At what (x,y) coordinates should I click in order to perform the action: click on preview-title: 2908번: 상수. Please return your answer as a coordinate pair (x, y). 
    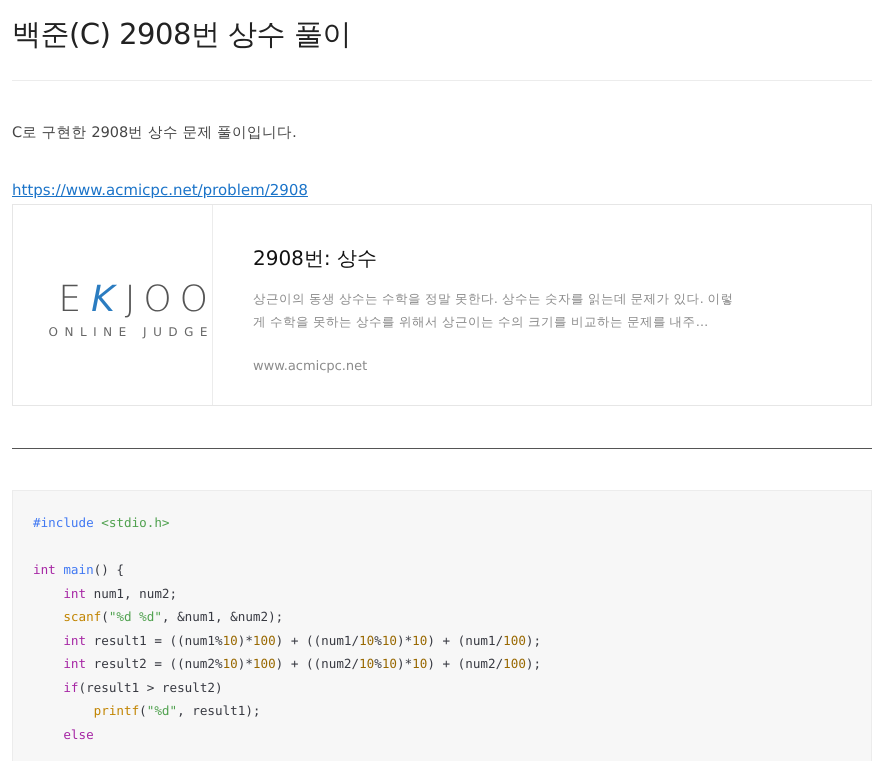
    Looking at the image, I should click on (315, 258).